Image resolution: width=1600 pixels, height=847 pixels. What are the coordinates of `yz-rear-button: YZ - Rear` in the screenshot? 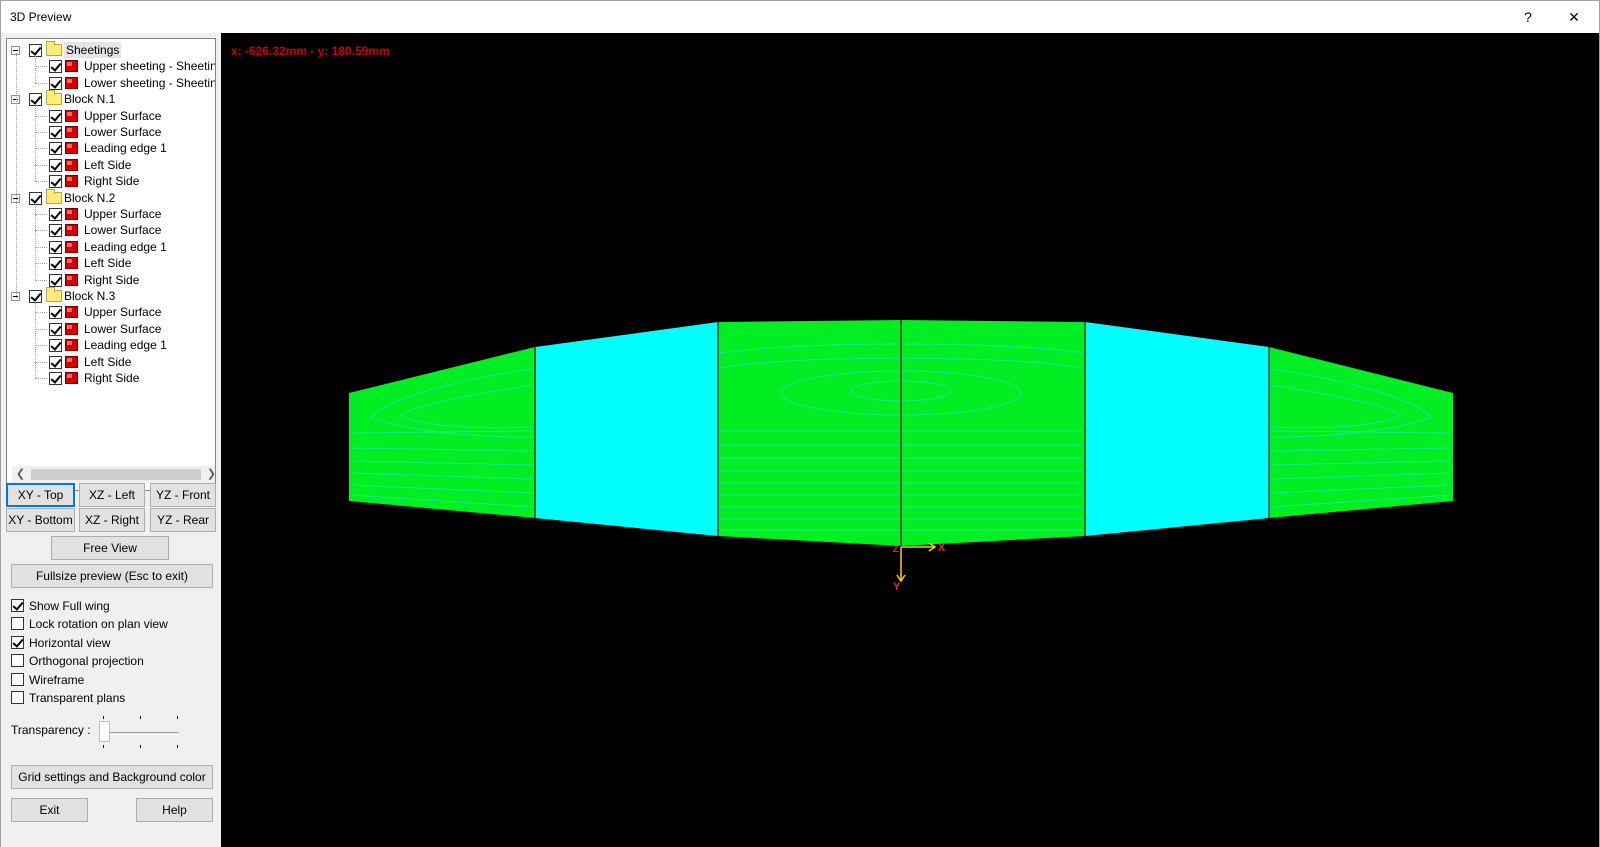 It's located at (183, 520).